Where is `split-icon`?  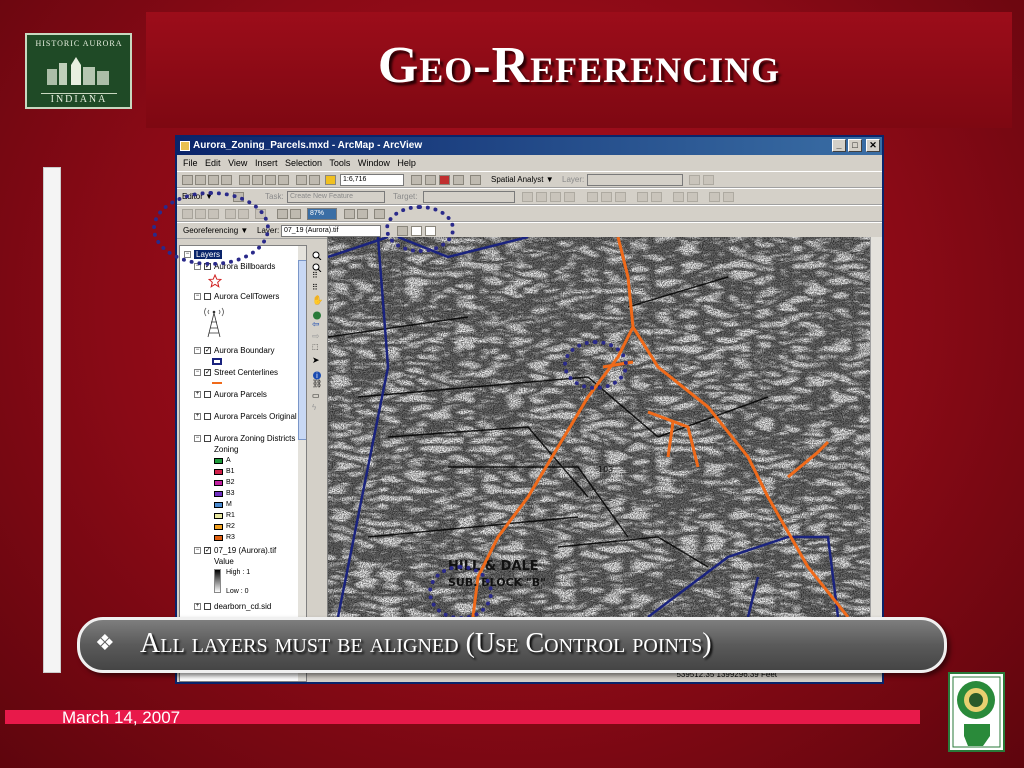 split-icon is located at coordinates (541, 197).